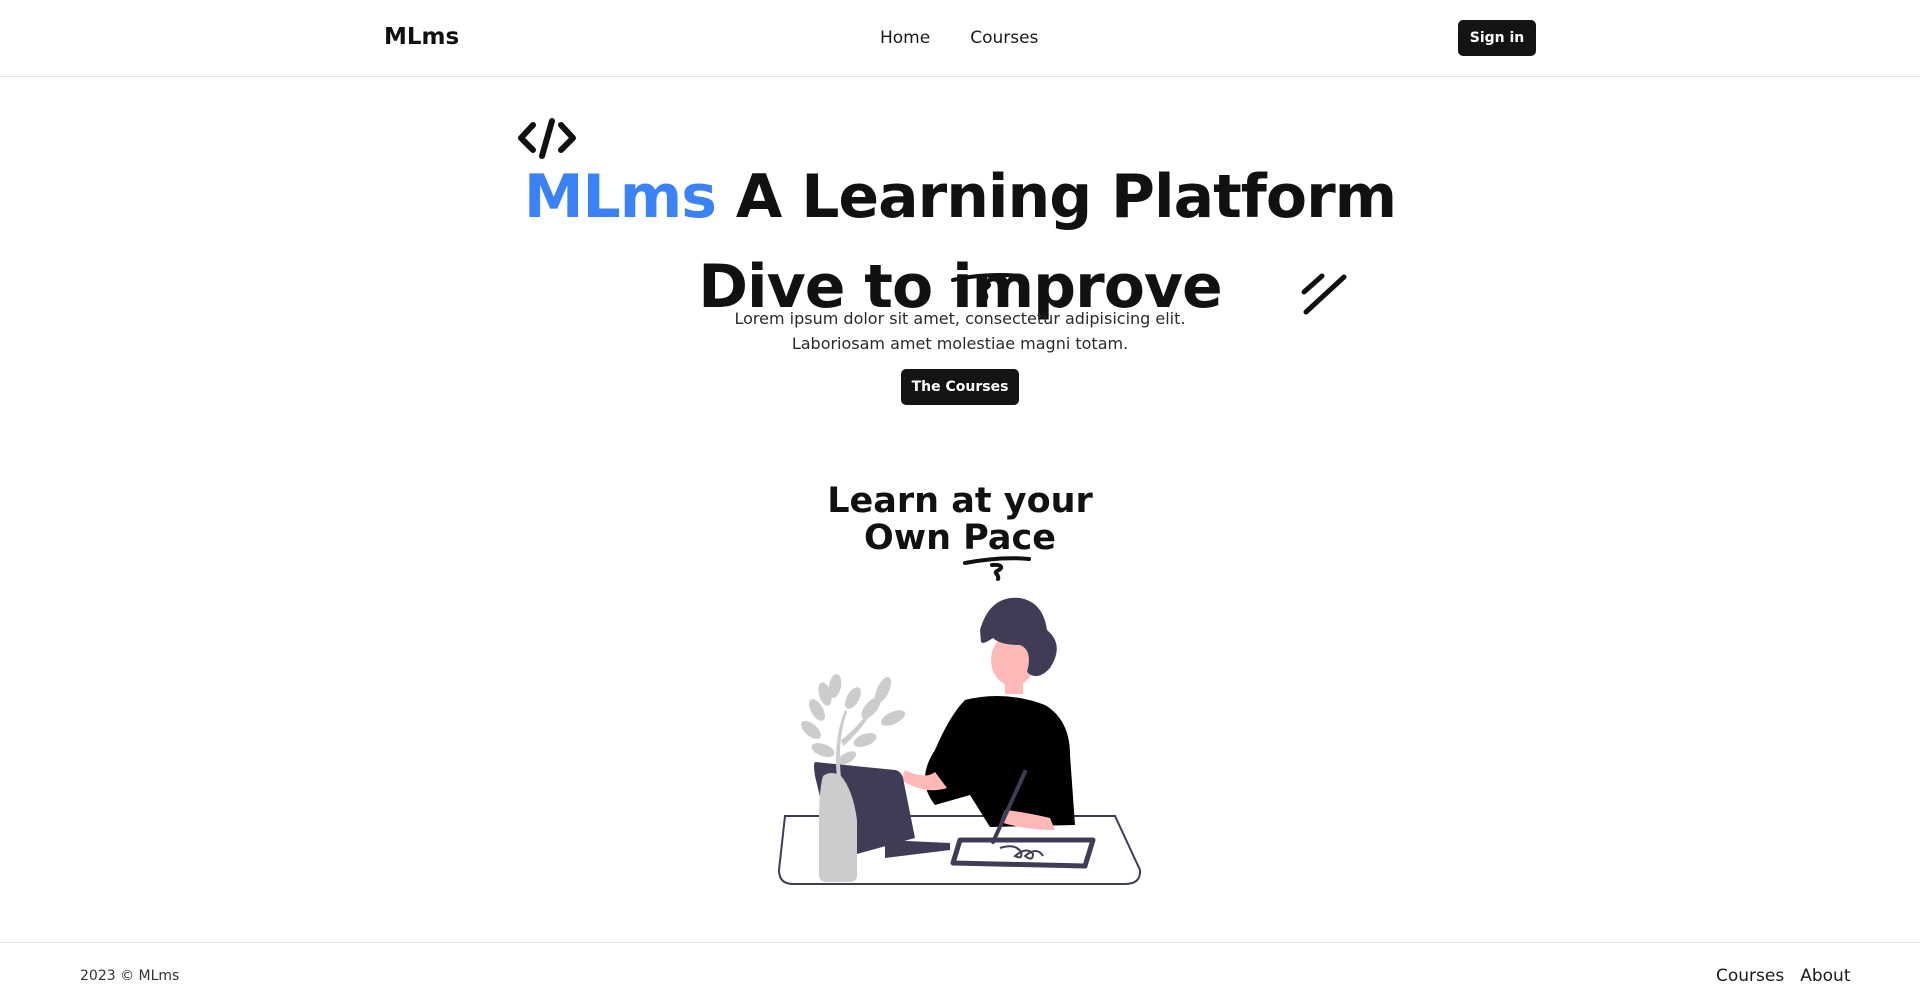 Image resolution: width=1920 pixels, height=1006 pixels. Describe the element at coordinates (1004, 38) in the screenshot. I see `nav-link-courses: Courses` at that location.